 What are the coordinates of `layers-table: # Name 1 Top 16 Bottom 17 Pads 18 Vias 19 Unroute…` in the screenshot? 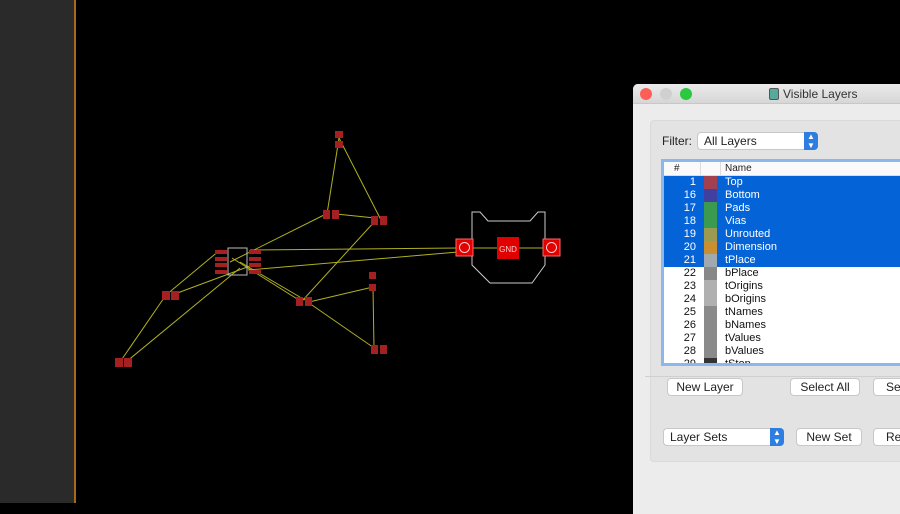 It's located at (780, 262).